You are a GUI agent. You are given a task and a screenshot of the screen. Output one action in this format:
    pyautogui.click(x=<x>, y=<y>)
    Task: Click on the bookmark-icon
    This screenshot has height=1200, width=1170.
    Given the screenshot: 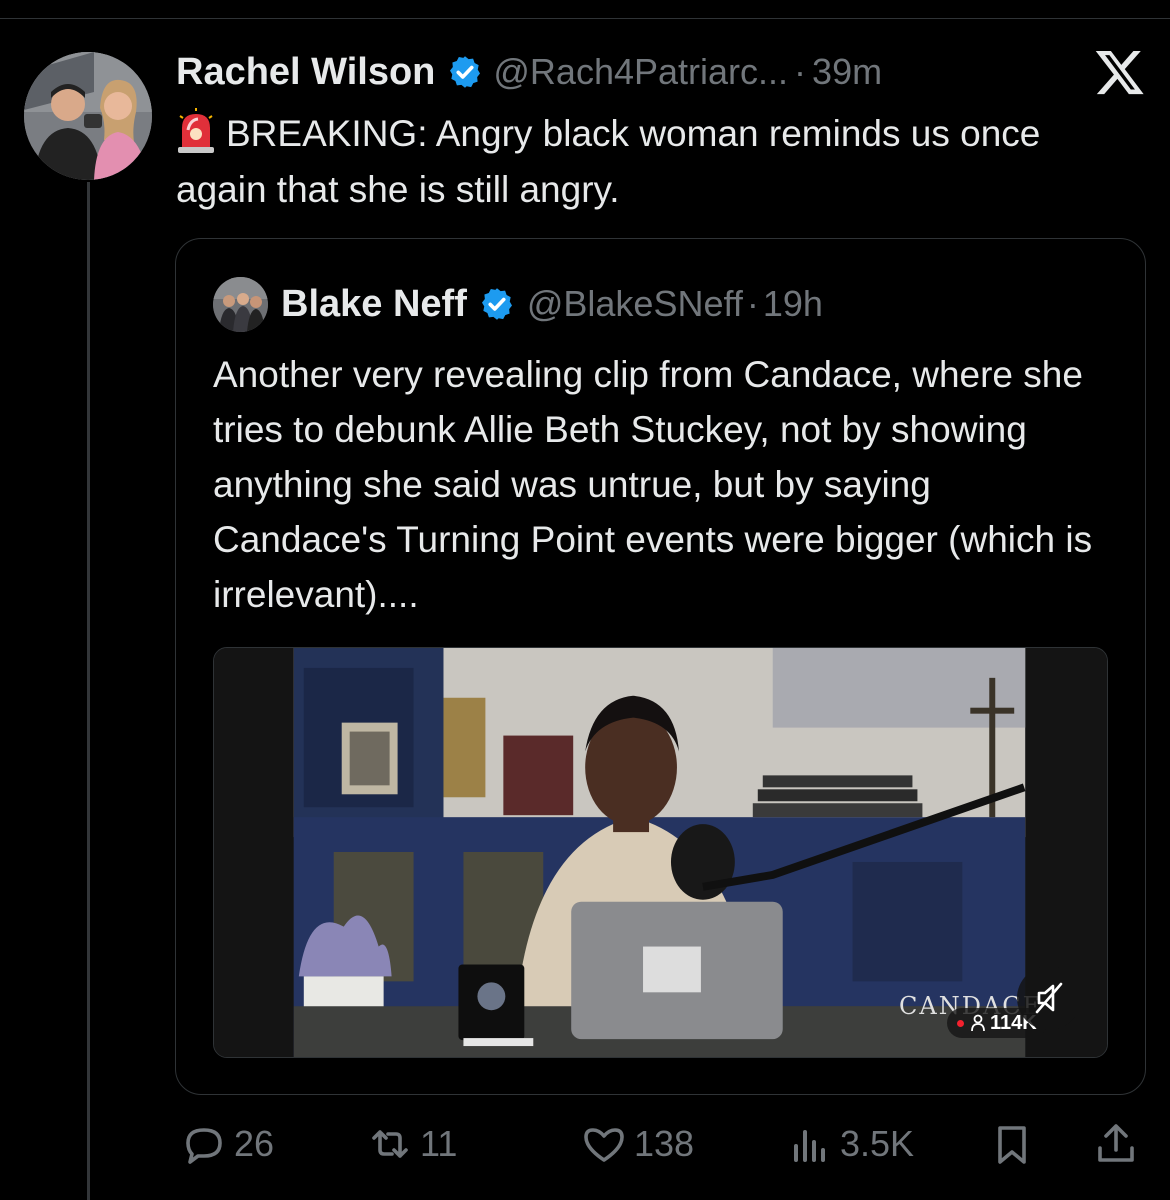 What is the action you would take?
    pyautogui.click(x=1012, y=1144)
    